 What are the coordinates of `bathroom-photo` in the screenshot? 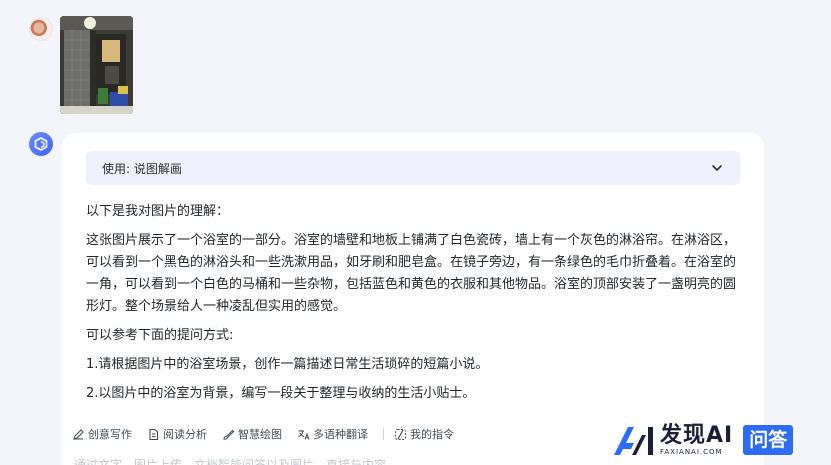 It's located at (96, 65).